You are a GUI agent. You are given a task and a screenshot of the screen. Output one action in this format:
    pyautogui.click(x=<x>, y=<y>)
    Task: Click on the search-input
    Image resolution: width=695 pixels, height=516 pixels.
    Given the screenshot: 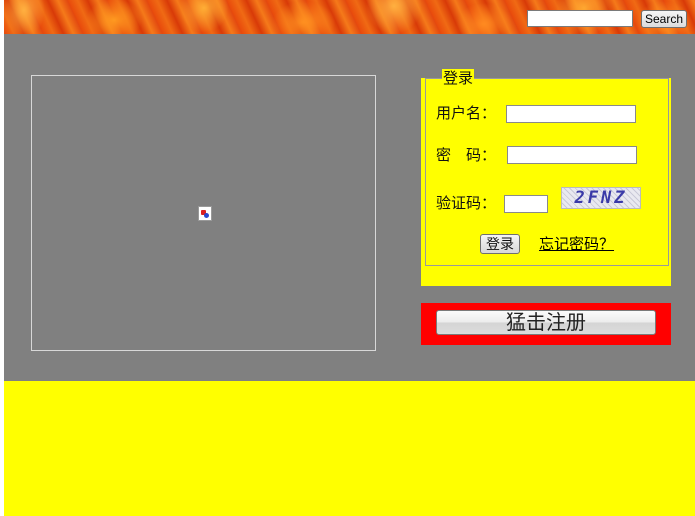 What is the action you would take?
    pyautogui.click(x=580, y=18)
    